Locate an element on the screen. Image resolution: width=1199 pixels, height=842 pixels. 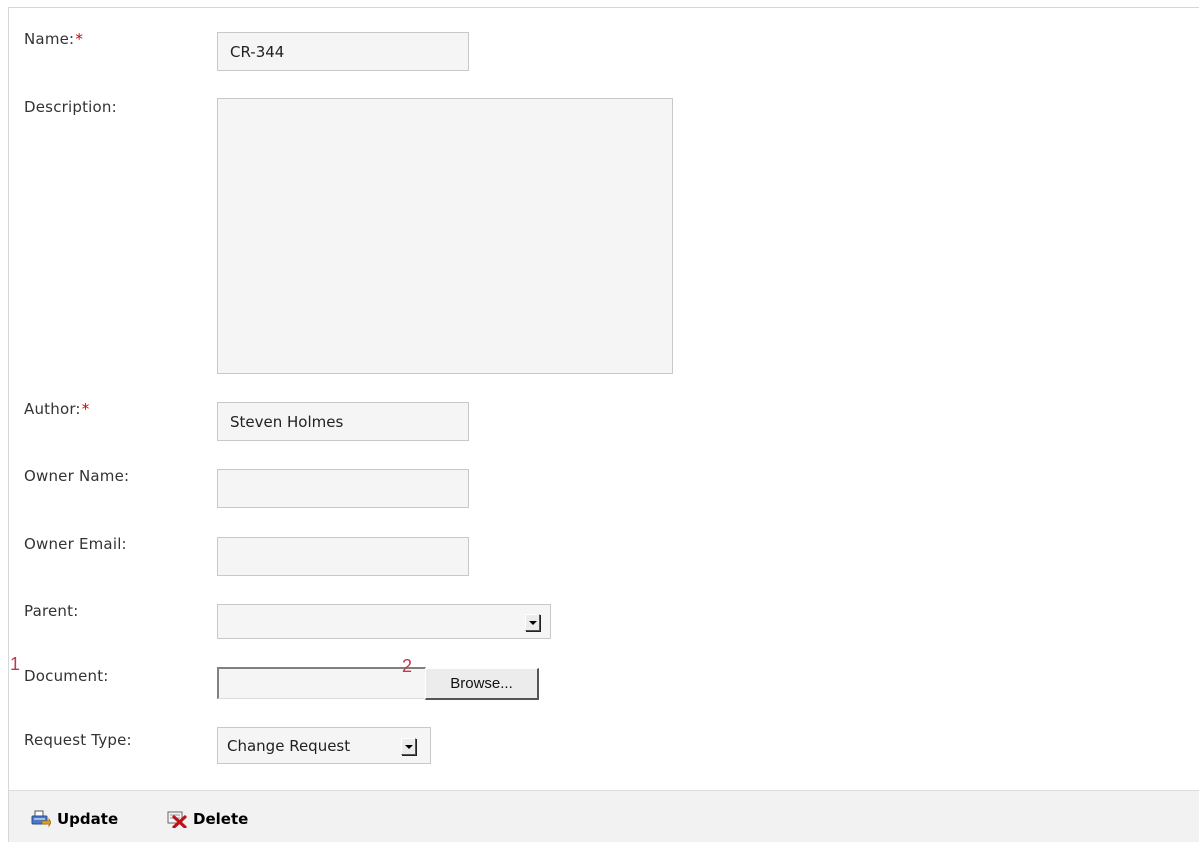
delete-button: Delete is located at coordinates (207, 819).